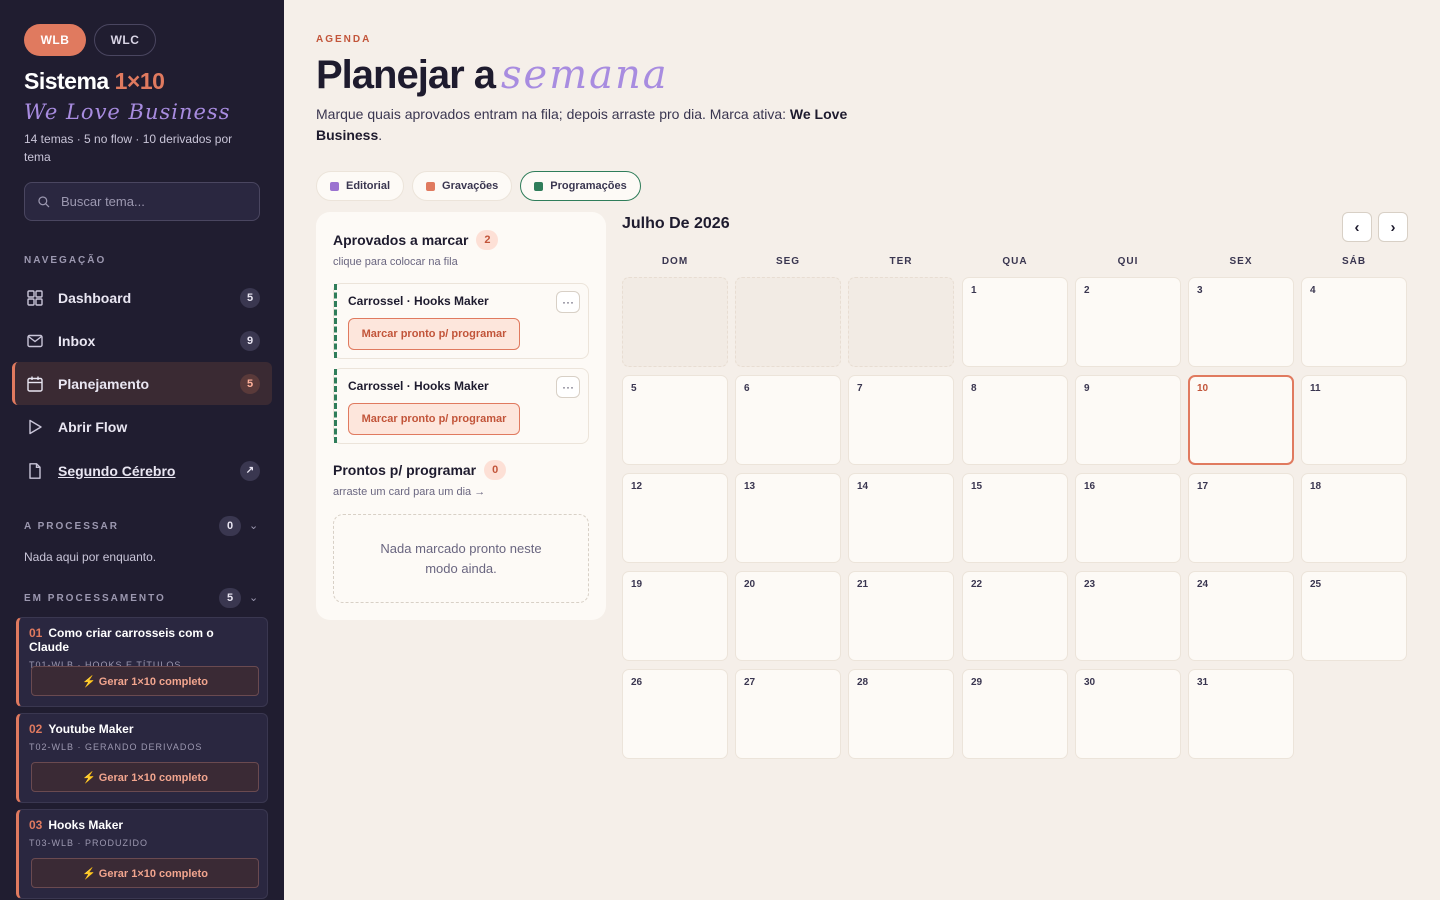 The width and height of the screenshot is (1440, 900). I want to click on filter-label: Gravações, so click(470, 186).